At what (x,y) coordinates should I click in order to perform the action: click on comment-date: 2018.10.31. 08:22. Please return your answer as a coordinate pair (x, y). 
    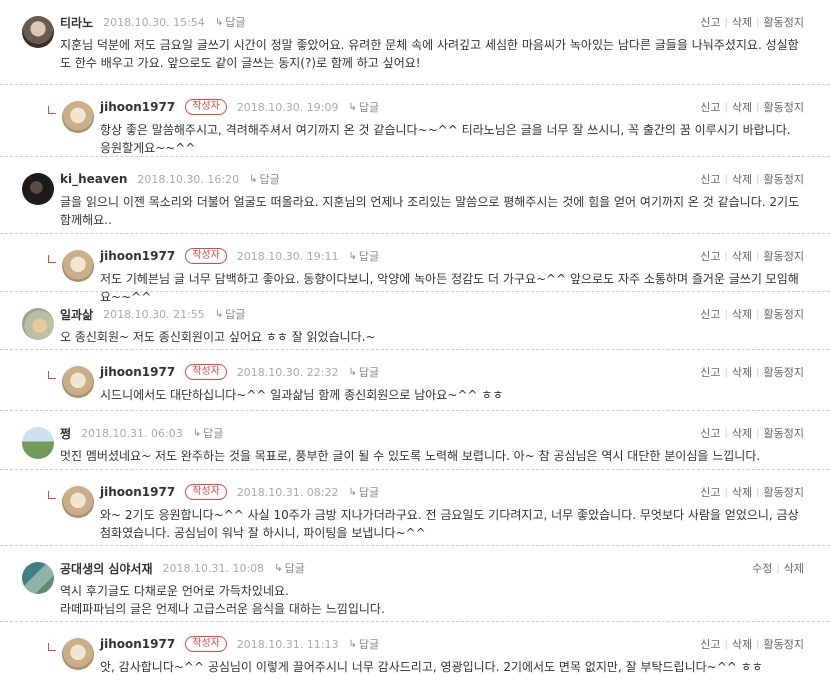
    Looking at the image, I should click on (287, 492).